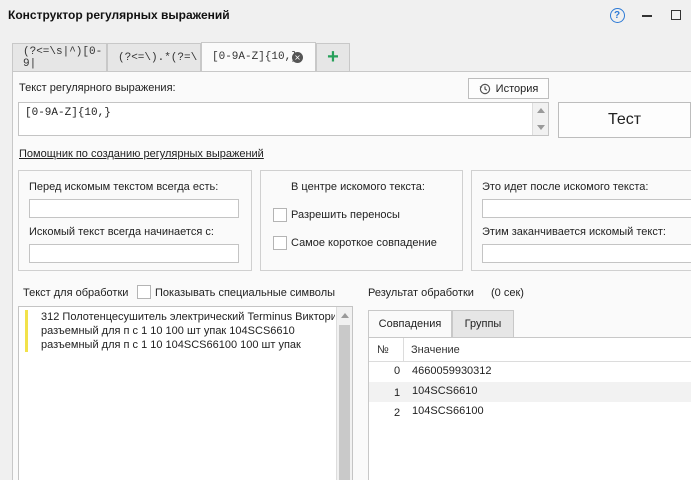 Image resolution: width=691 pixels, height=480 pixels. What do you see at coordinates (403, 350) in the screenshot?
I see `grid-header-divider` at bounding box center [403, 350].